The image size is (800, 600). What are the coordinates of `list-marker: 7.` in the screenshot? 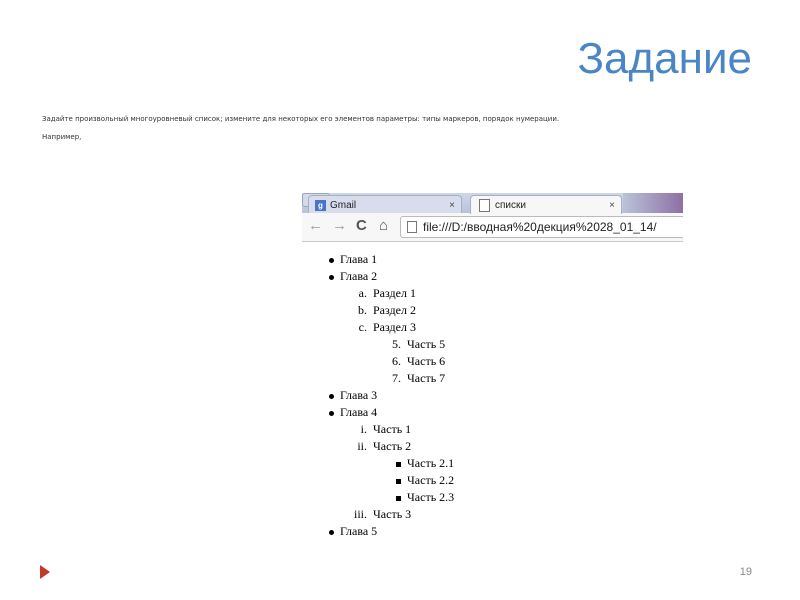 It's located at (396, 378).